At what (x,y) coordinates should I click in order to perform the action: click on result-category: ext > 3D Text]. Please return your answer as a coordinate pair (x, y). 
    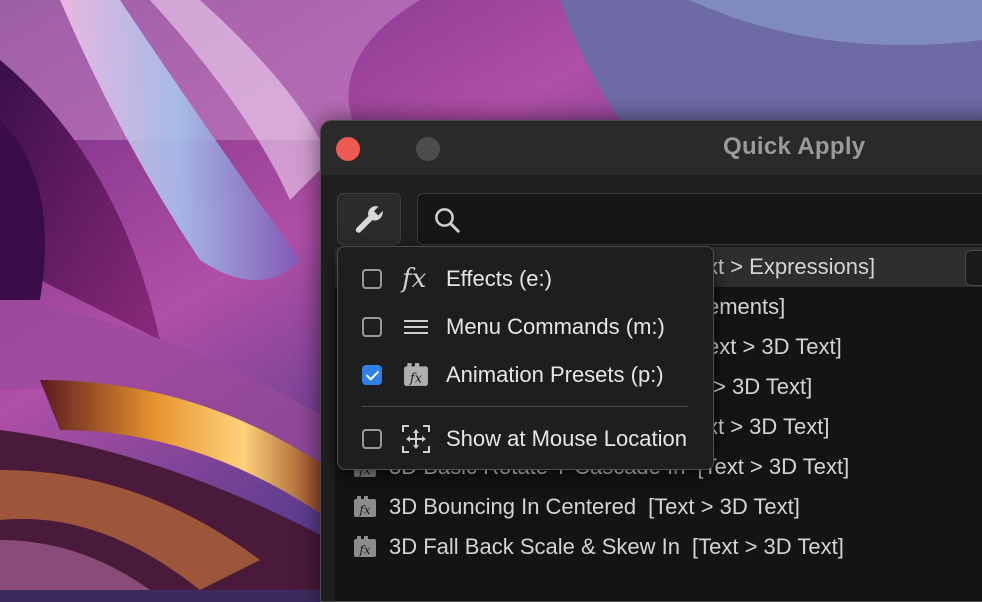
    Looking at the image, I should click on (774, 346).